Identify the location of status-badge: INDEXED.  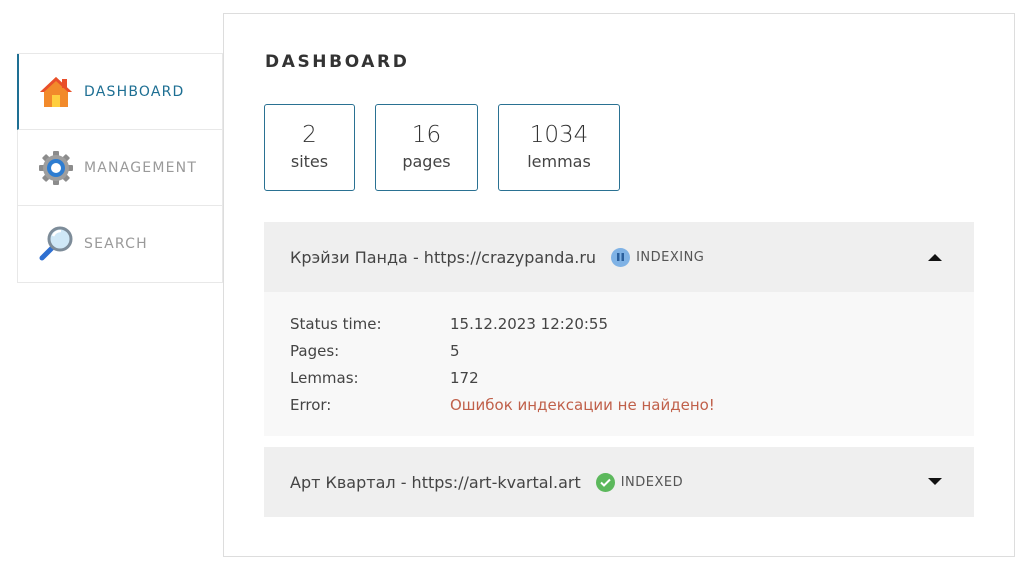
(652, 482).